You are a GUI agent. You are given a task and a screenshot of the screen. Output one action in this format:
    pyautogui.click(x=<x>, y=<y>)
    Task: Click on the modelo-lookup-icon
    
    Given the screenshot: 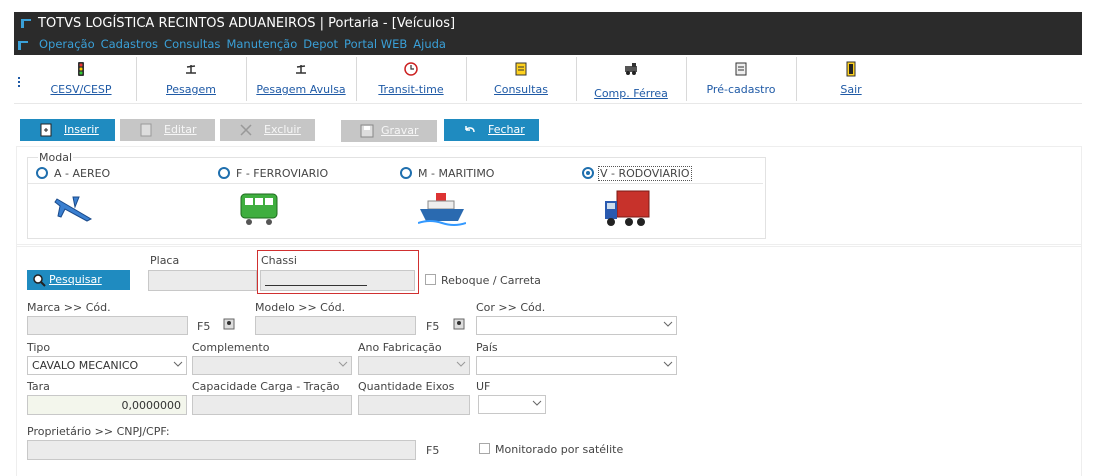 What is the action you would take?
    pyautogui.click(x=459, y=324)
    